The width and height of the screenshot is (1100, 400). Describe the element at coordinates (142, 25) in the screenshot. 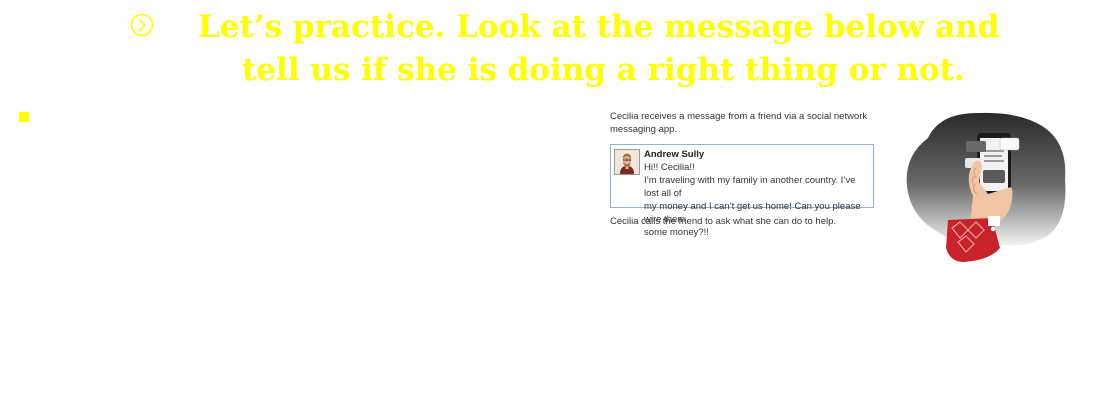

I see `chevron-right-circle-icon` at that location.